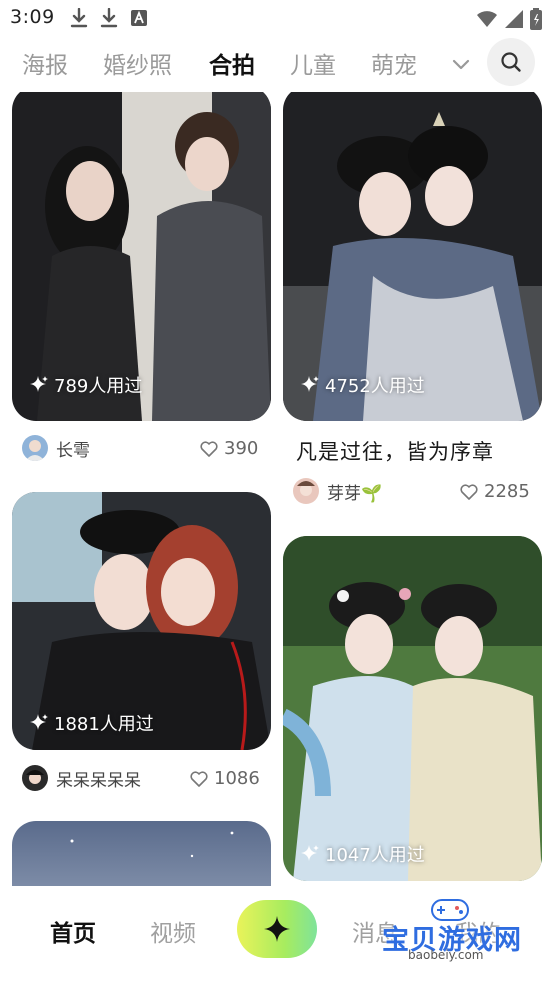 The height and width of the screenshot is (984, 554). Describe the element at coordinates (451, 933) in the screenshot. I see `watermark: 宝贝游戏网 baobeiy.com` at that location.